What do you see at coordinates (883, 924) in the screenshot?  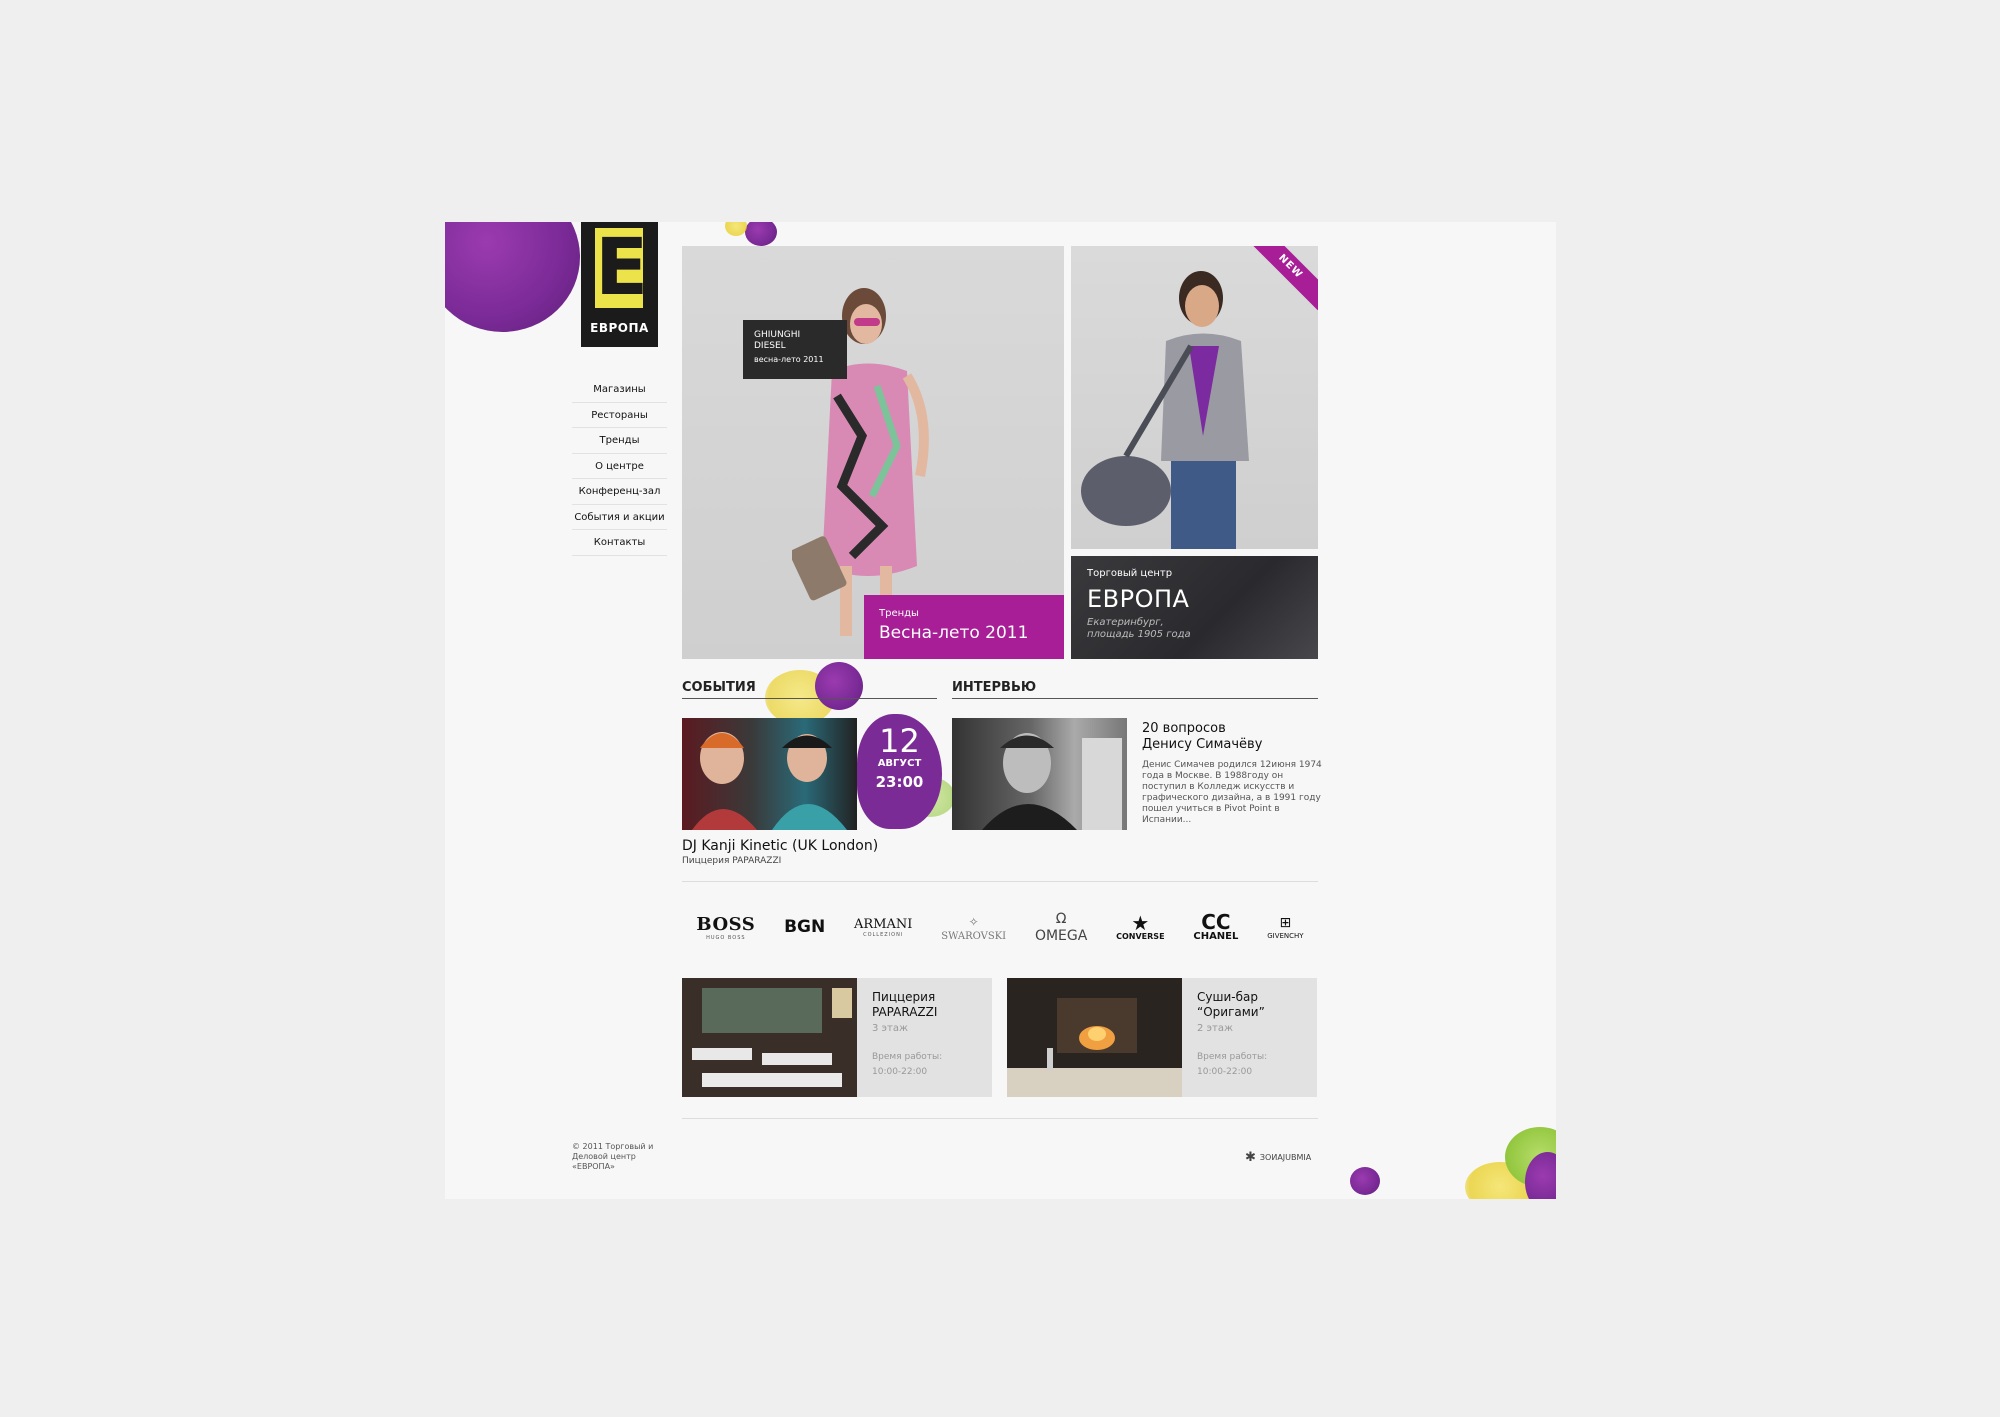 I see `brand-armani-name: ARMANI` at bounding box center [883, 924].